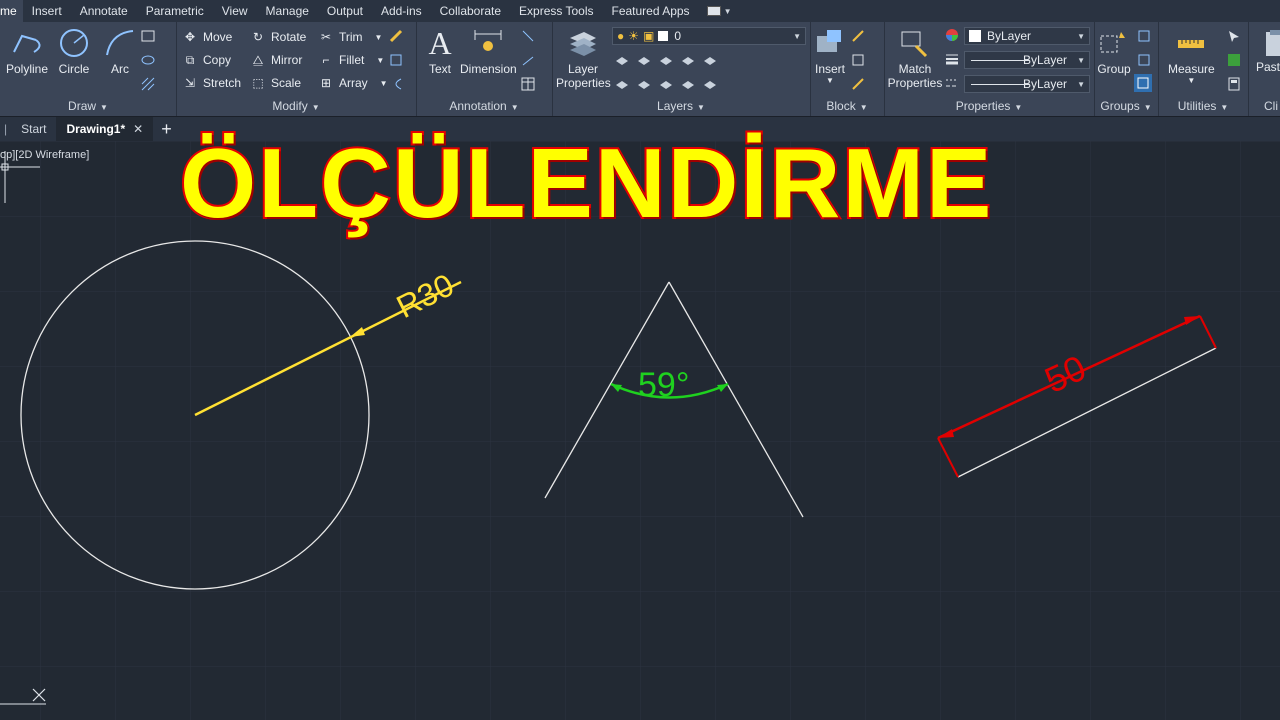 This screenshot has height=720, width=1280. I want to click on edit-block-icon, so click(858, 60).